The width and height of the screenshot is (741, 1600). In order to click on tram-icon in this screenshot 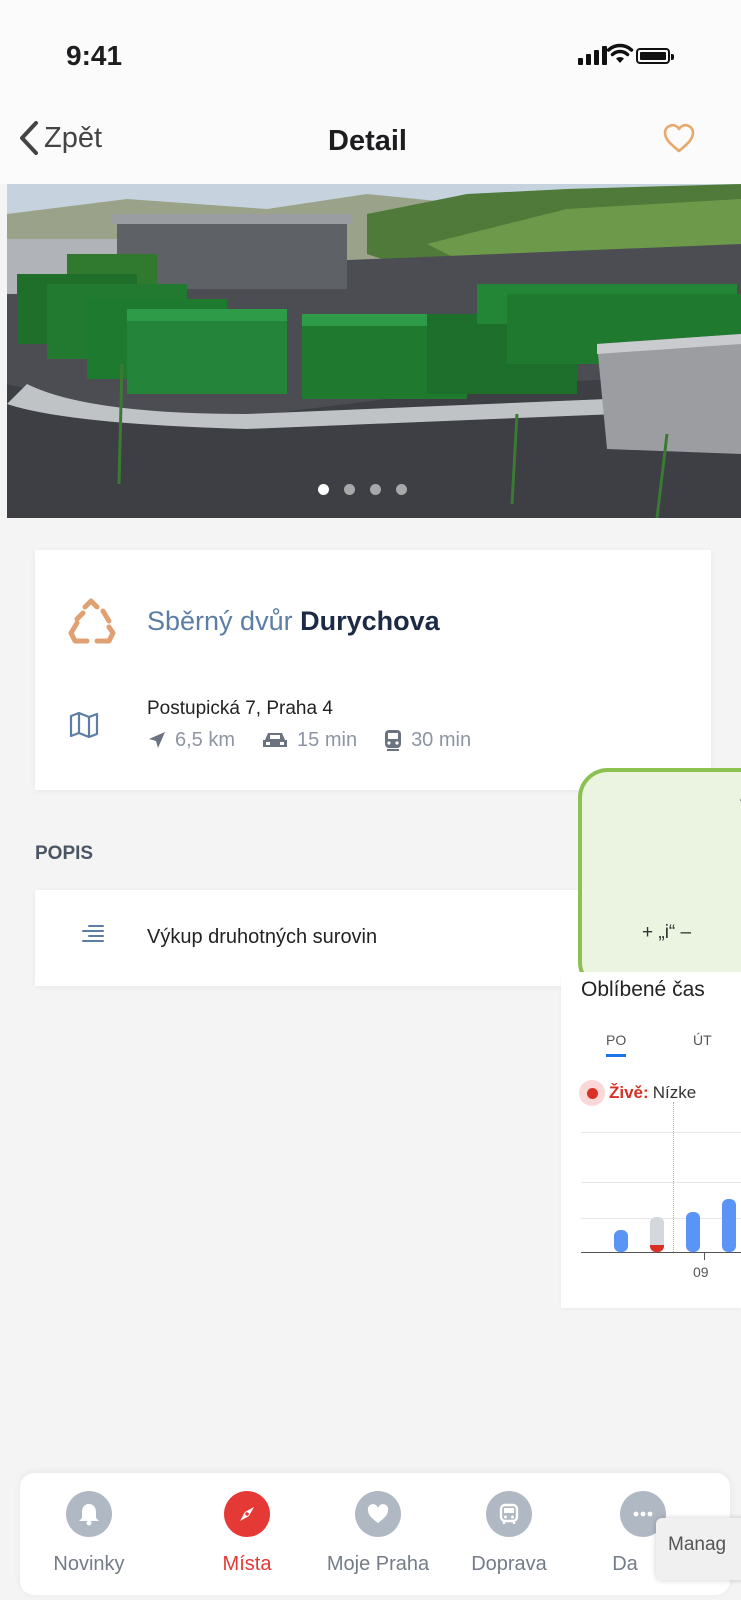, I will do `click(393, 740)`.